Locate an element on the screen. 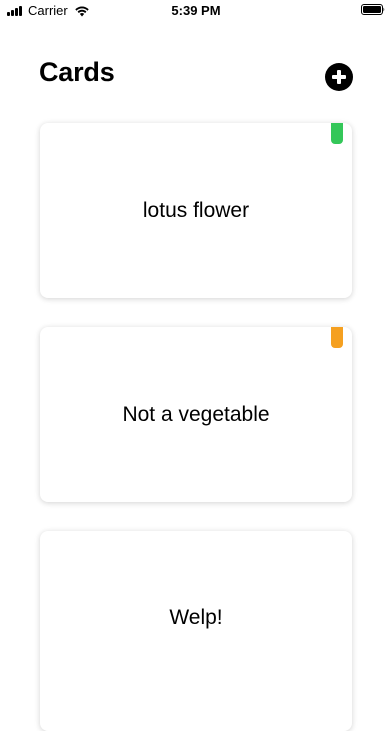 The image size is (392, 731). card-text: Welp! is located at coordinates (196, 617).